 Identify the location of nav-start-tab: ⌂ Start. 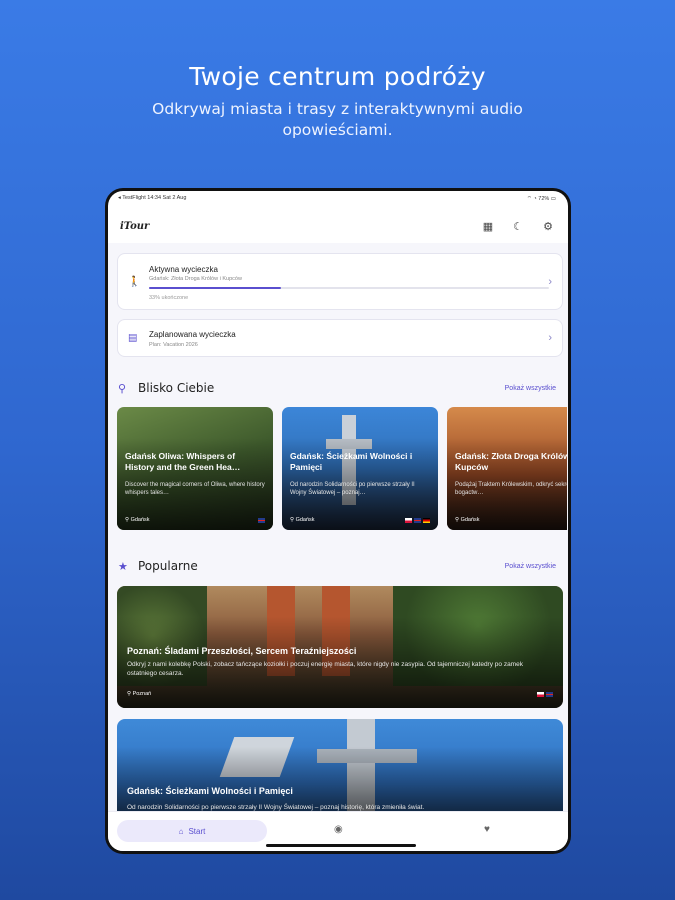
(192, 831).